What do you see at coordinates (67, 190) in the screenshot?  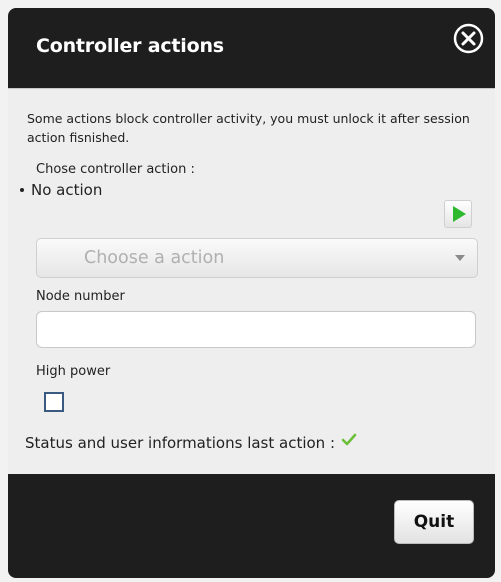 I see `current-action-text: No action` at bounding box center [67, 190].